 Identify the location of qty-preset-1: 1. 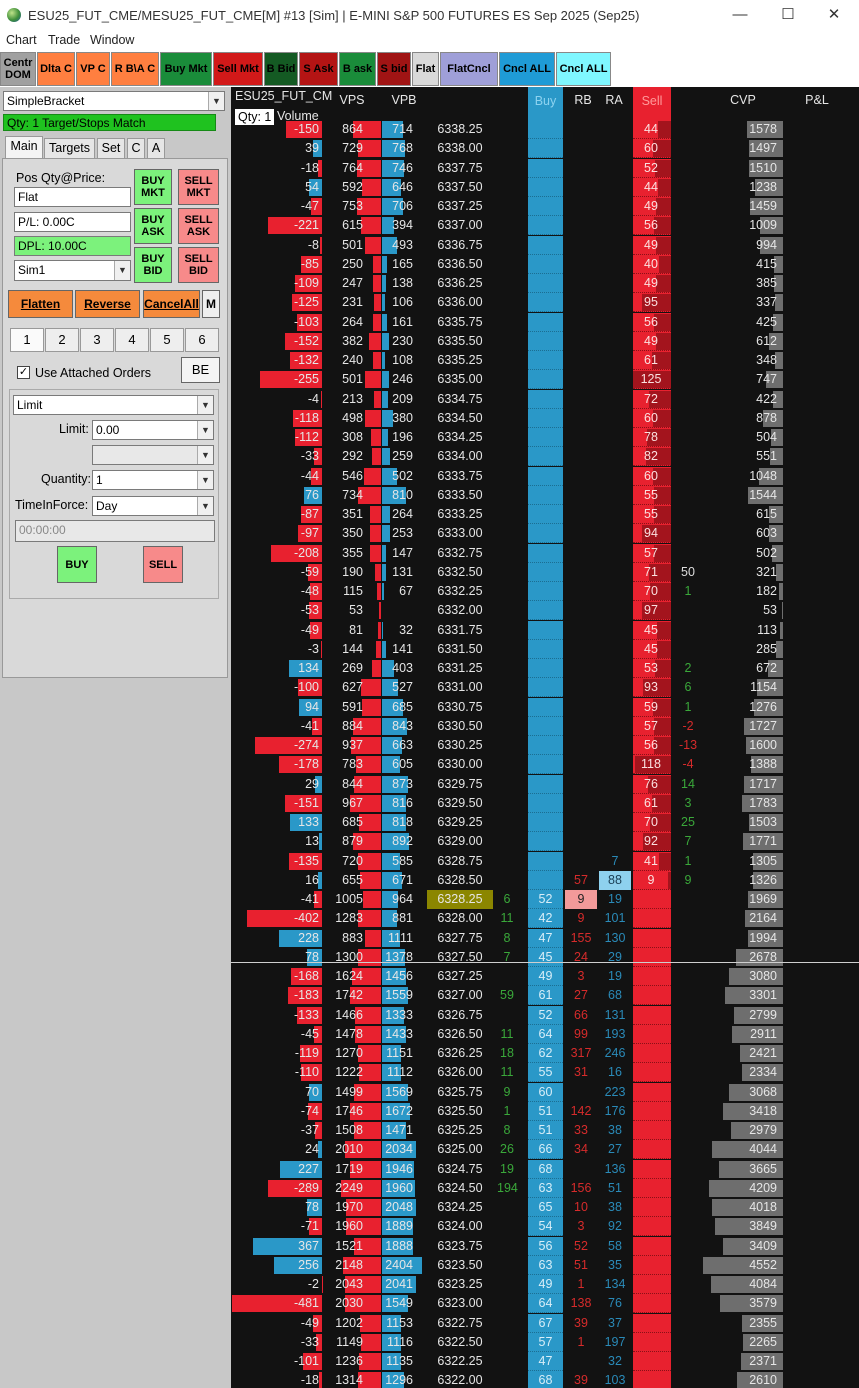
(27, 340).